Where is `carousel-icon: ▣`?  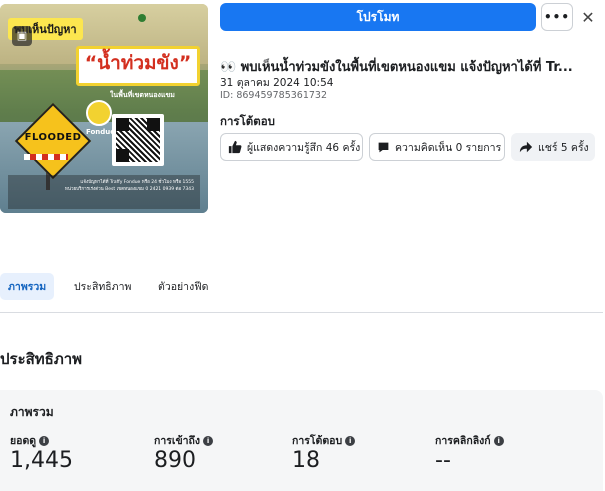
carousel-icon: ▣ is located at coordinates (22, 36).